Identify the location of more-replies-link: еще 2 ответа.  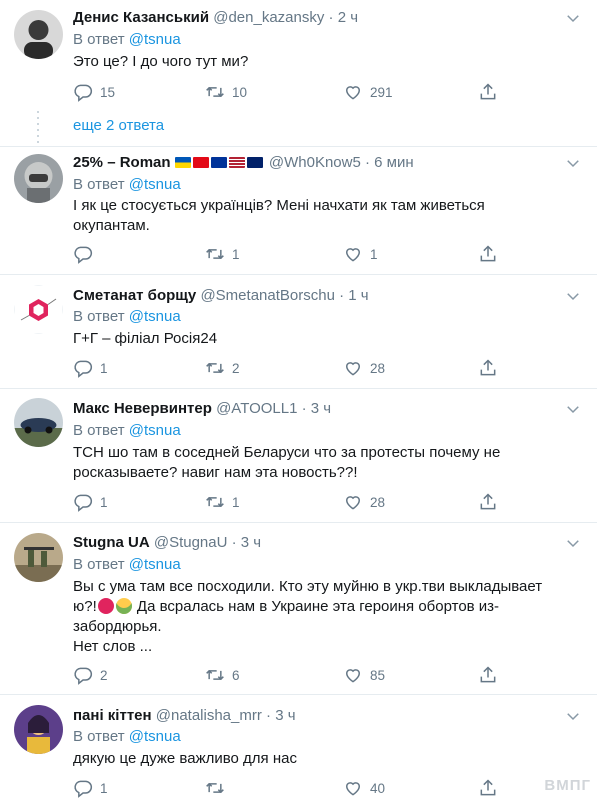
(118, 125).